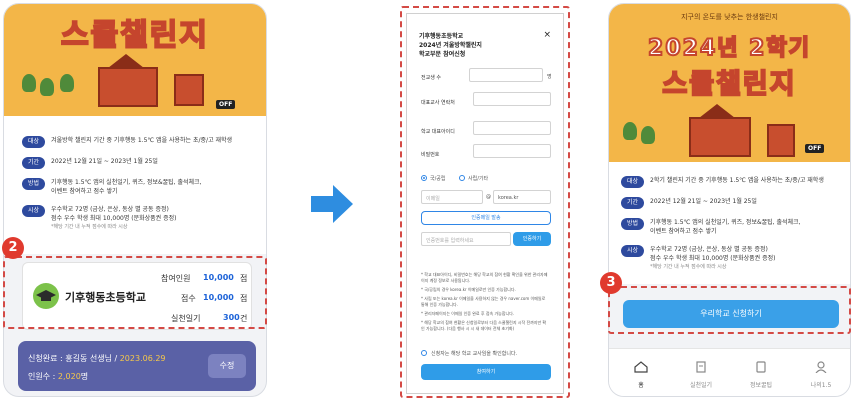  What do you see at coordinates (69, 376) in the screenshot?
I see `count-value: 2,020` at bounding box center [69, 376].